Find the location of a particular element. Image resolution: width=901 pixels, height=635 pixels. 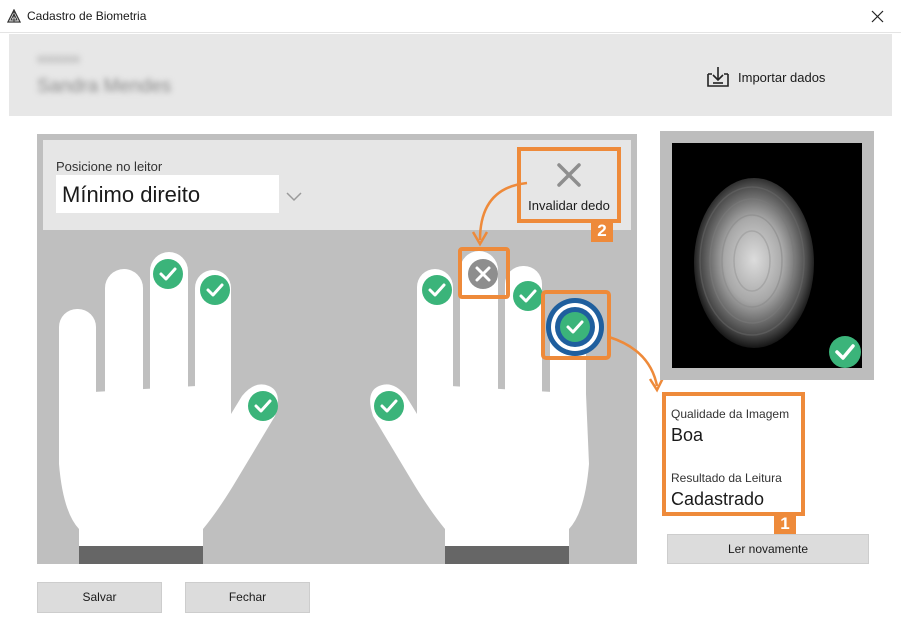

fingerprint-preview is located at coordinates (767, 255).